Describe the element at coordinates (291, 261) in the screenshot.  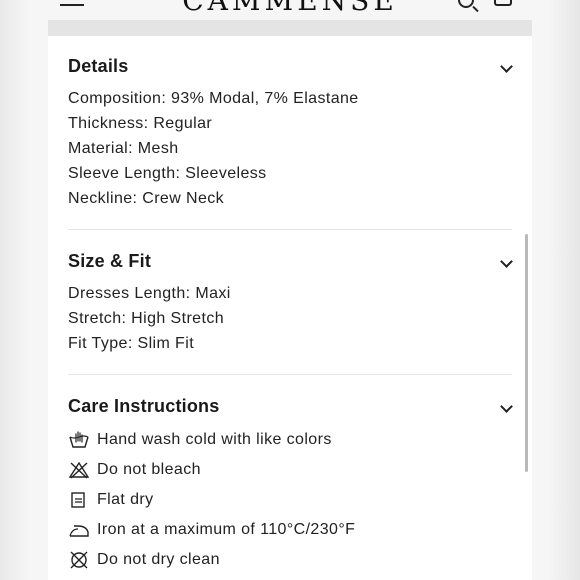
I see `size-fit-title: Size & Fit` at that location.